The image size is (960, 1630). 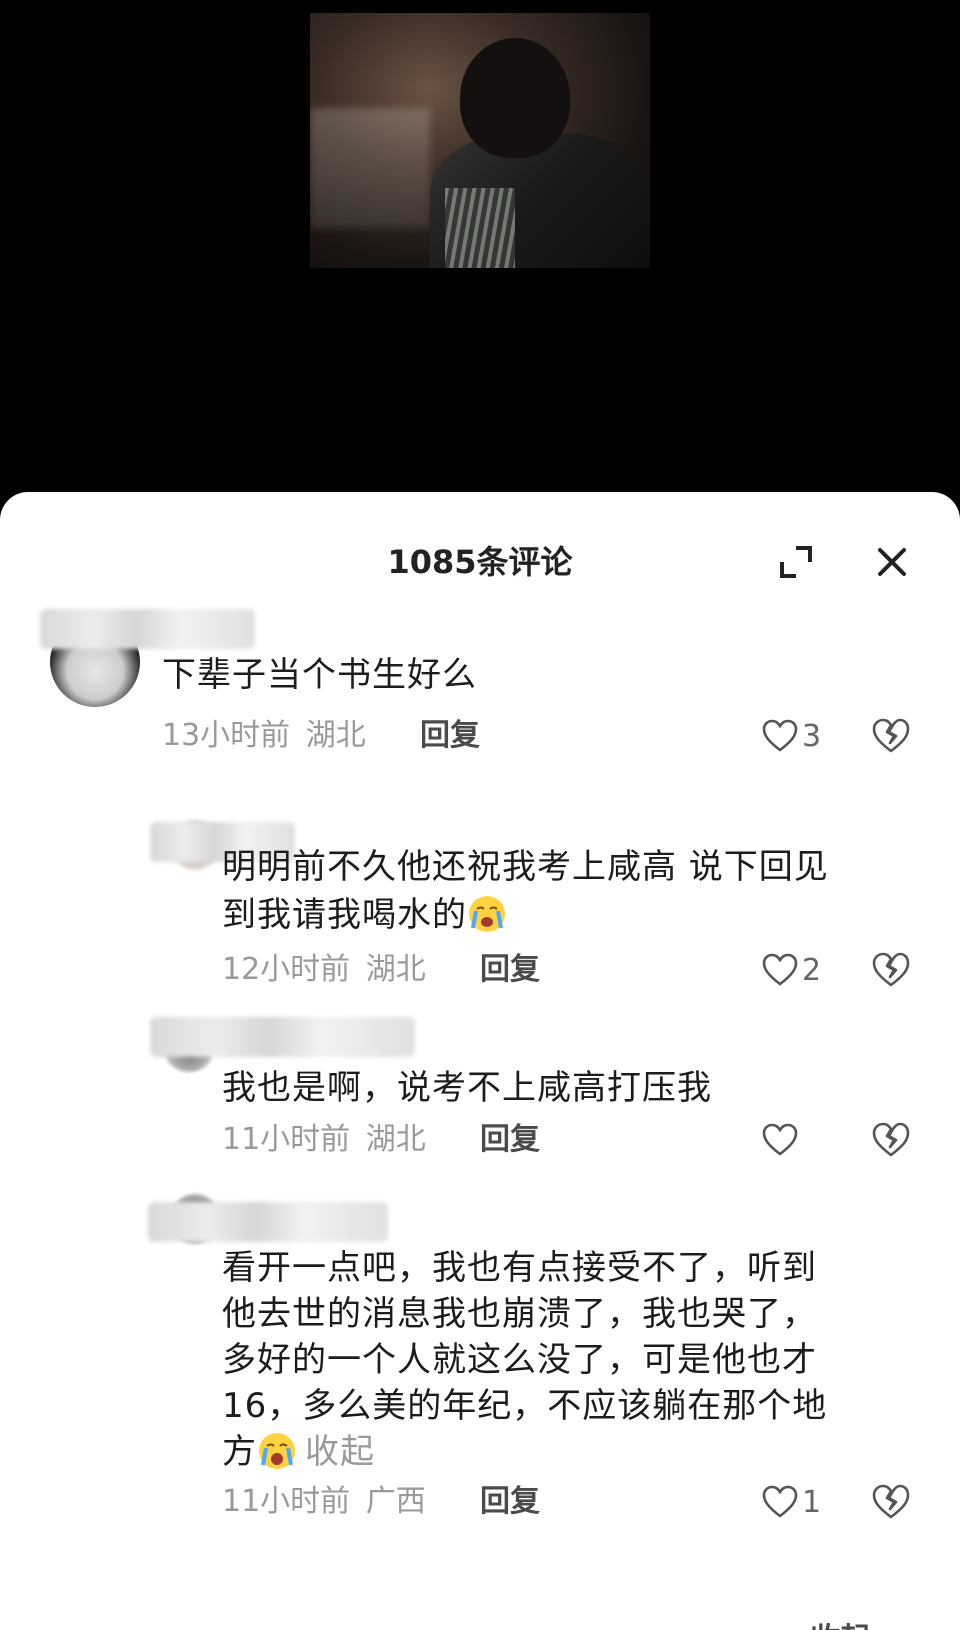 I want to click on like-button: 3, so click(x=791, y=736).